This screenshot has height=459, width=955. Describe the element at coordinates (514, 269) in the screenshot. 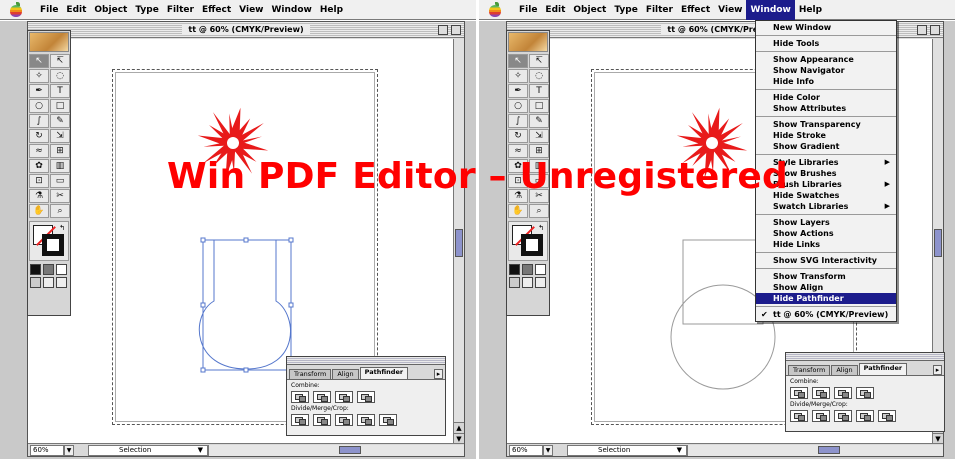

I see `color-mode-icon` at that location.